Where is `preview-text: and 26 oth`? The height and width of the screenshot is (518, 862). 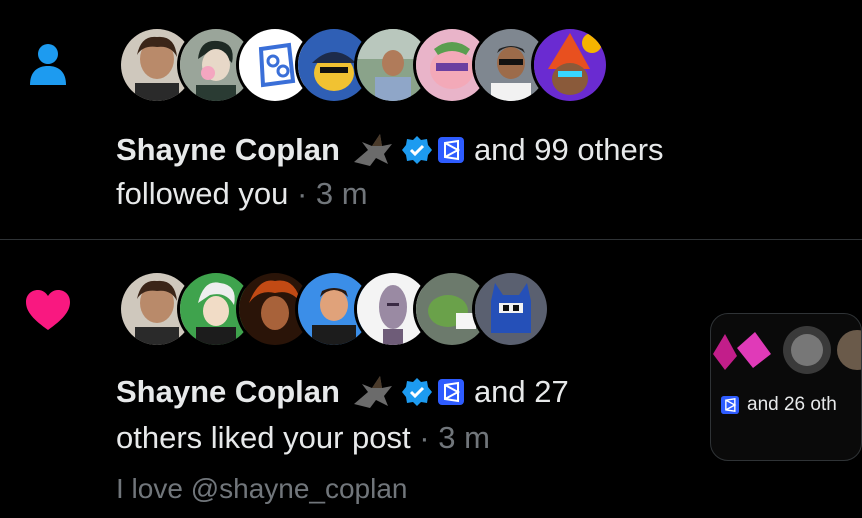
preview-text: and 26 oth is located at coordinates (779, 405).